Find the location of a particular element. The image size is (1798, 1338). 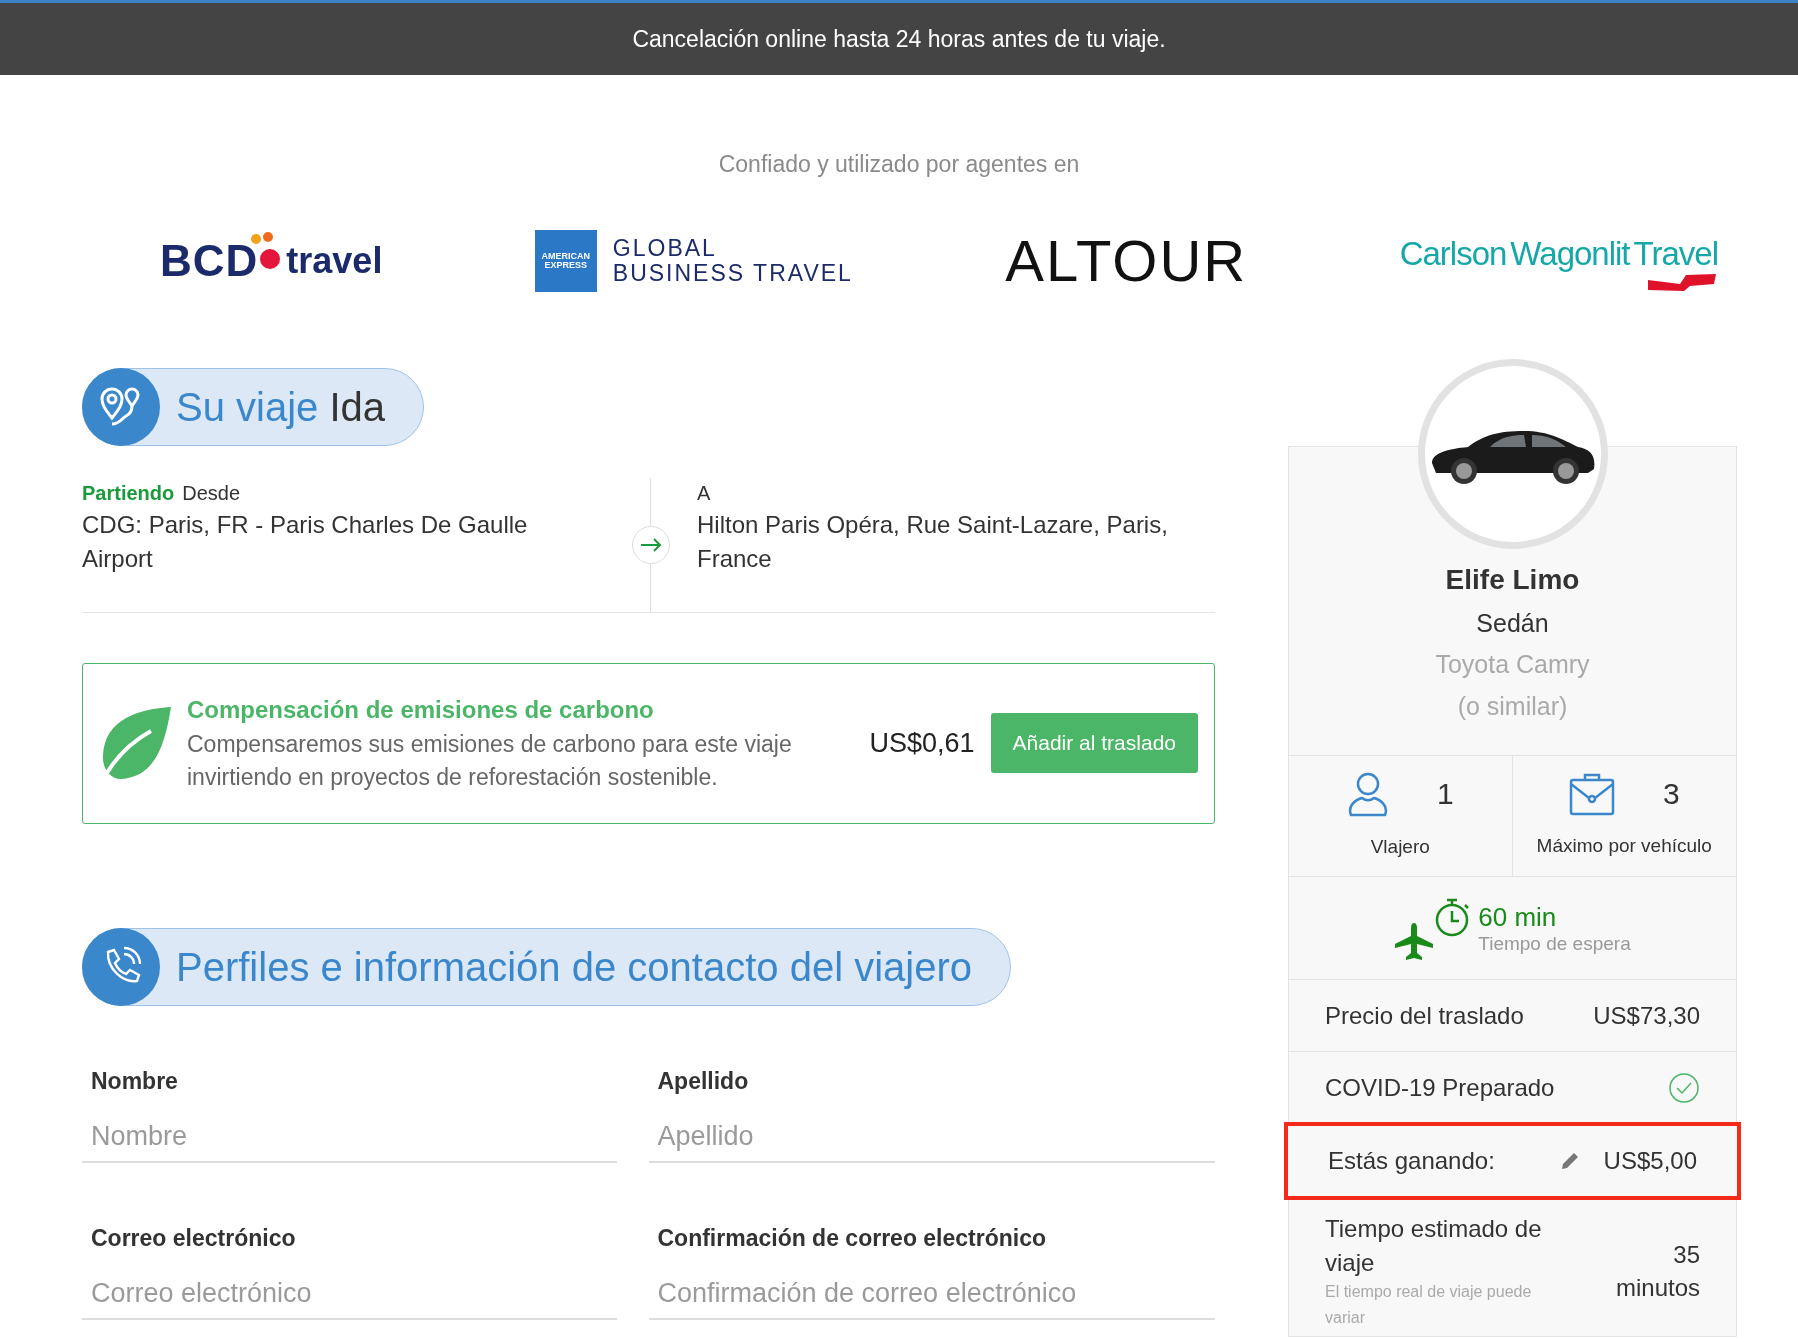

from-address: CDG: Paris, FR - Paris Charles De Gaulle Airport is located at coordinates (305, 542).